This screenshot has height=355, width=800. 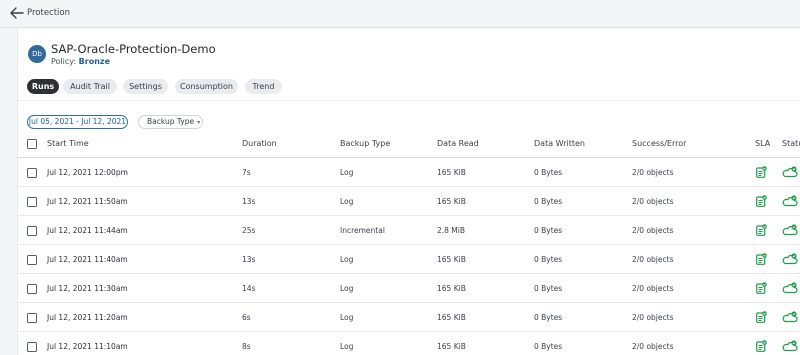 I want to click on policy-link: Bronze, so click(x=94, y=61).